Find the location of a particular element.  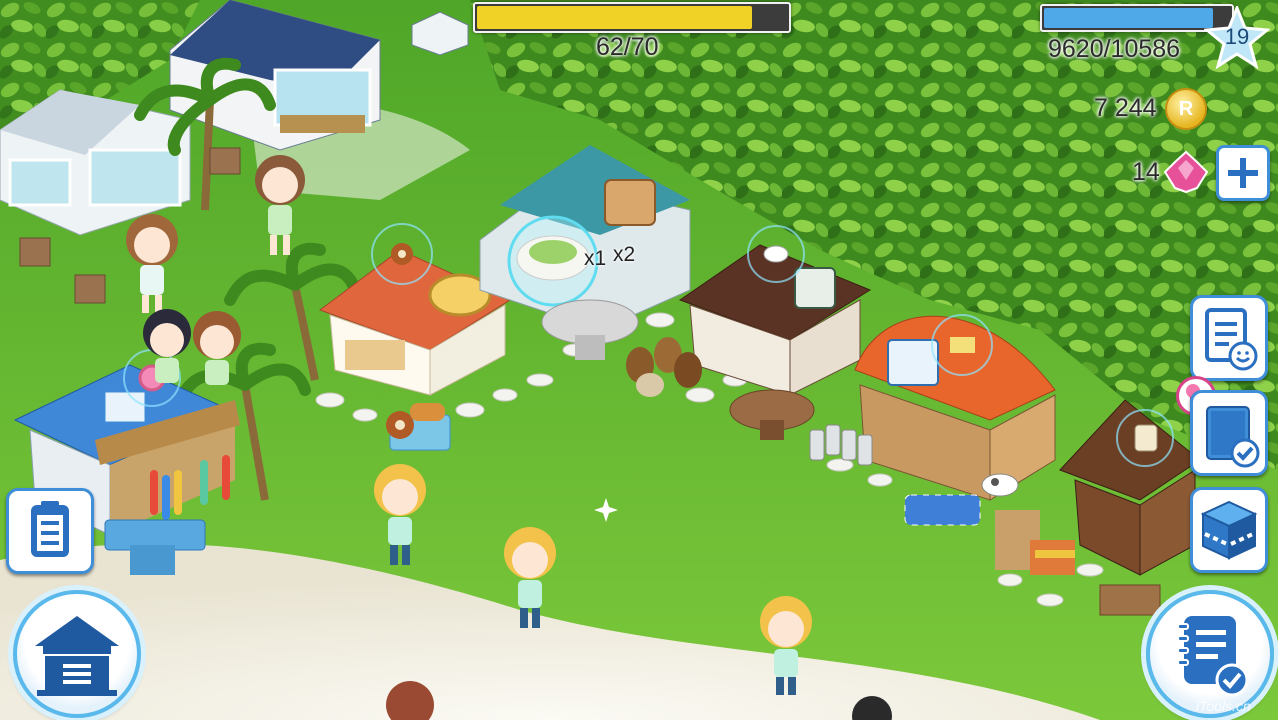

clipboard-icon is located at coordinates (50, 529).